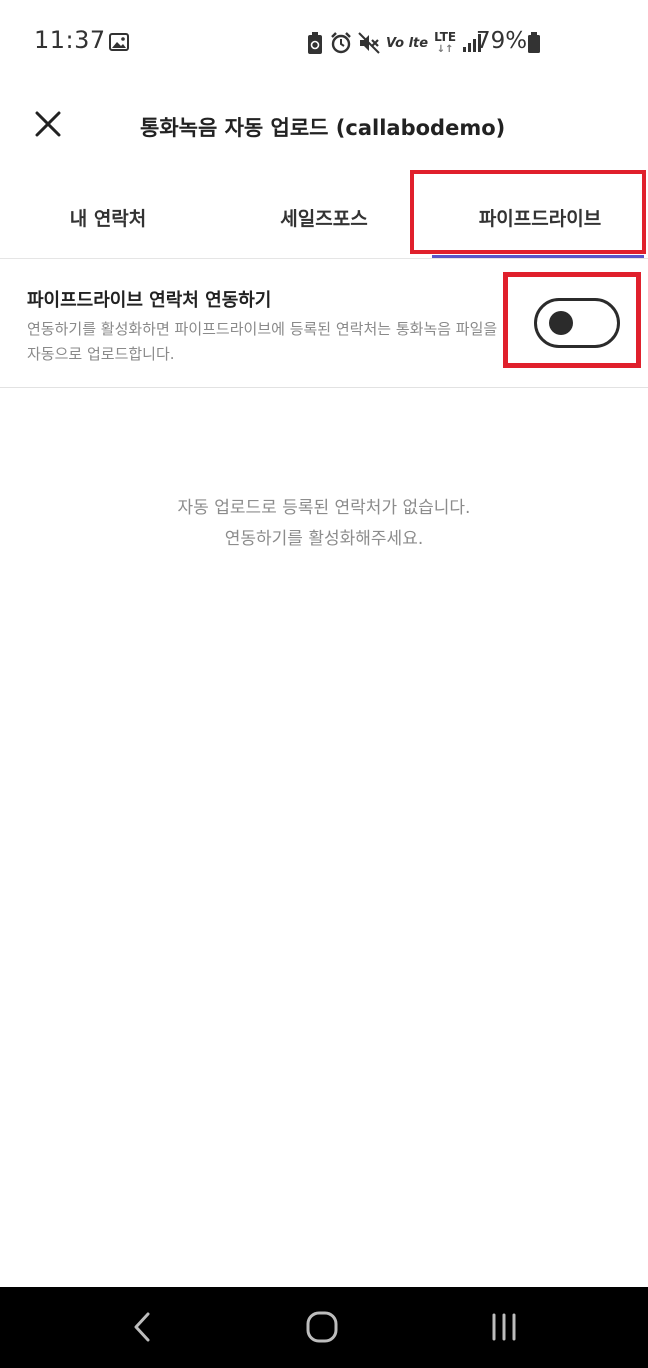 Image resolution: width=648 pixels, height=1368 pixels. What do you see at coordinates (502, 41) in the screenshot?
I see `battery-percent: 79%` at bounding box center [502, 41].